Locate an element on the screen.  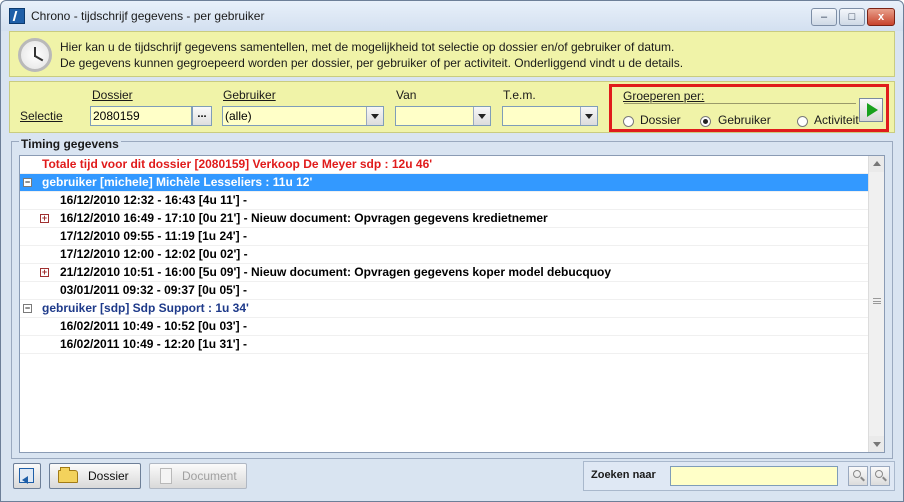
gebruiker-select: (alle) is located at coordinates (303, 116).